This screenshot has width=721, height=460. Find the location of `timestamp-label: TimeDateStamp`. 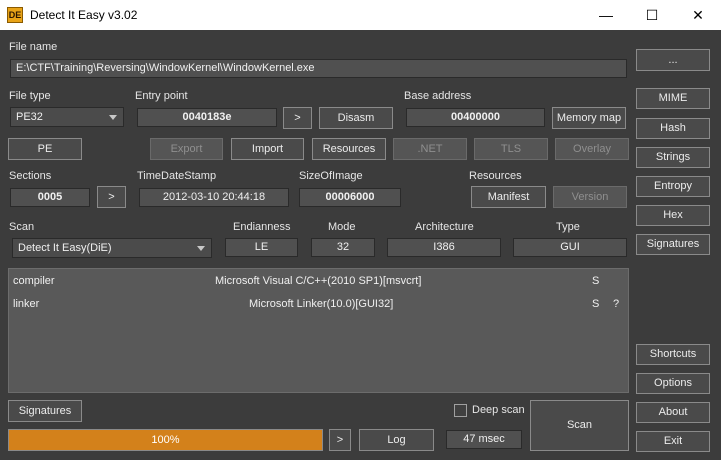

timestamp-label: TimeDateStamp is located at coordinates (177, 176).